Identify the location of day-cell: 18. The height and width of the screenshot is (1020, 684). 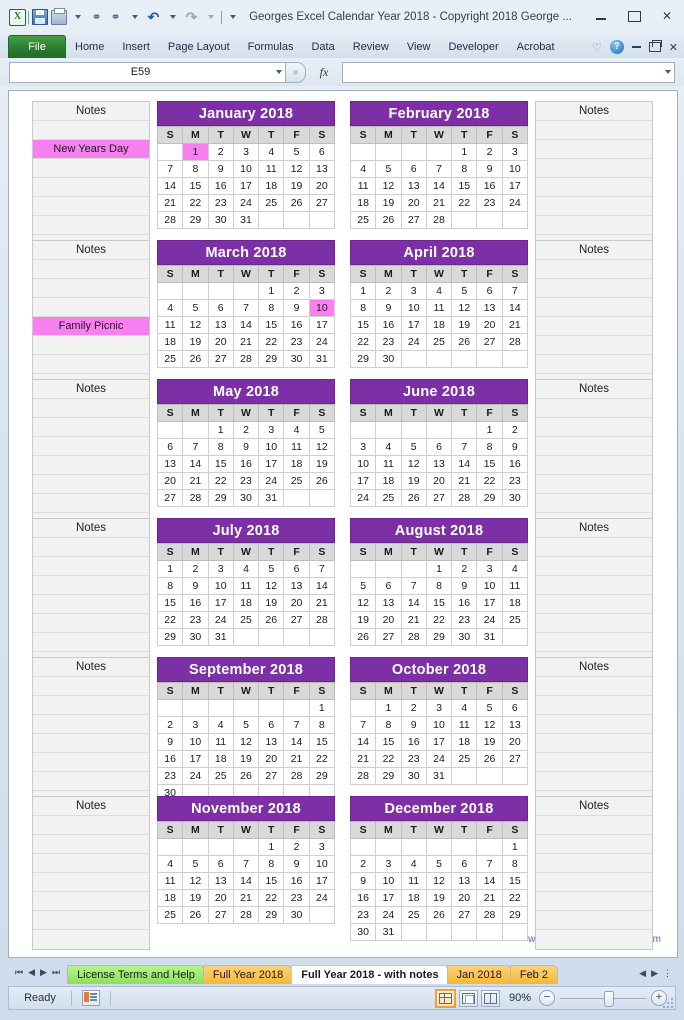
(464, 742).